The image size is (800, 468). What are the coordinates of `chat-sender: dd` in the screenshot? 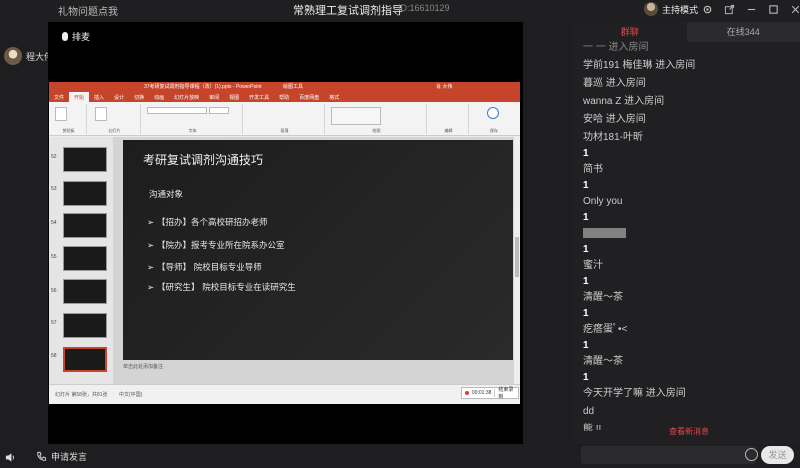 It's located at (589, 411).